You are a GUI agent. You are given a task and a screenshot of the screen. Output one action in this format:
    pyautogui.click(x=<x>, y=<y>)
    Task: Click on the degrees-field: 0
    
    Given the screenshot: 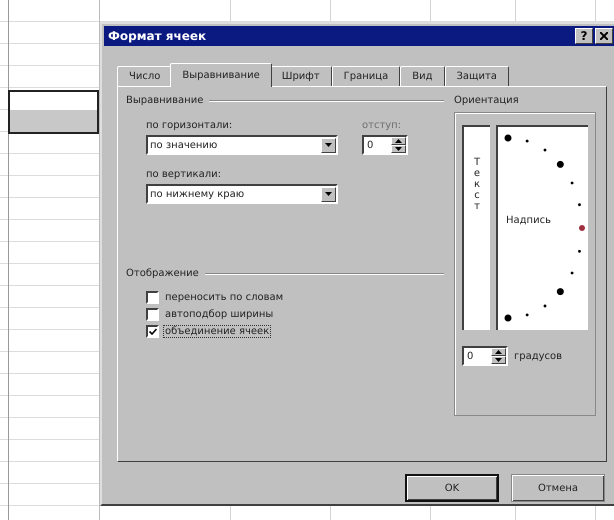 What is the action you would take?
    pyautogui.click(x=485, y=356)
    